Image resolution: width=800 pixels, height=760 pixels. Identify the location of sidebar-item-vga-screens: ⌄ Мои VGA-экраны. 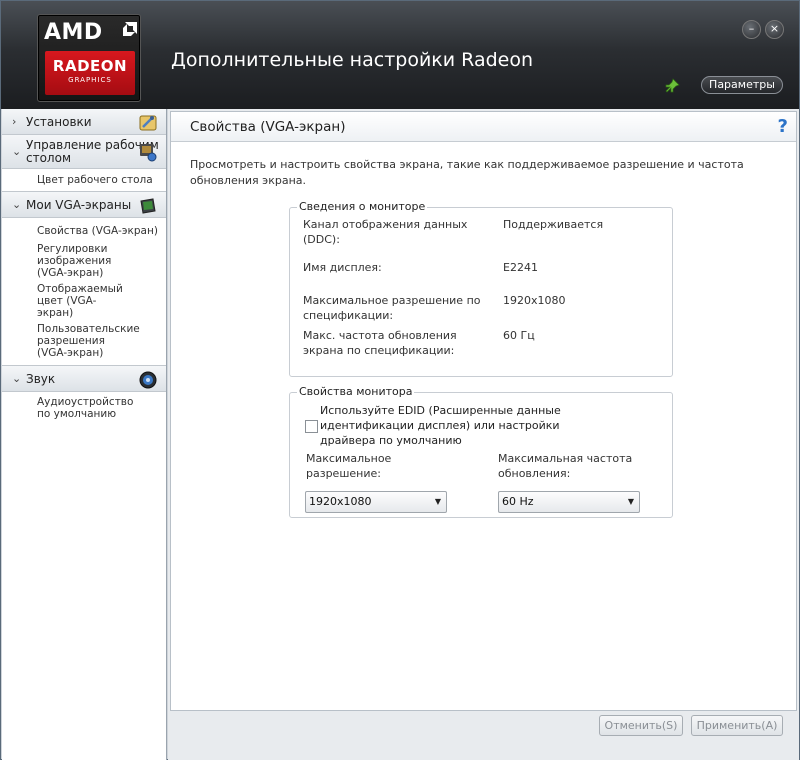
(84, 205).